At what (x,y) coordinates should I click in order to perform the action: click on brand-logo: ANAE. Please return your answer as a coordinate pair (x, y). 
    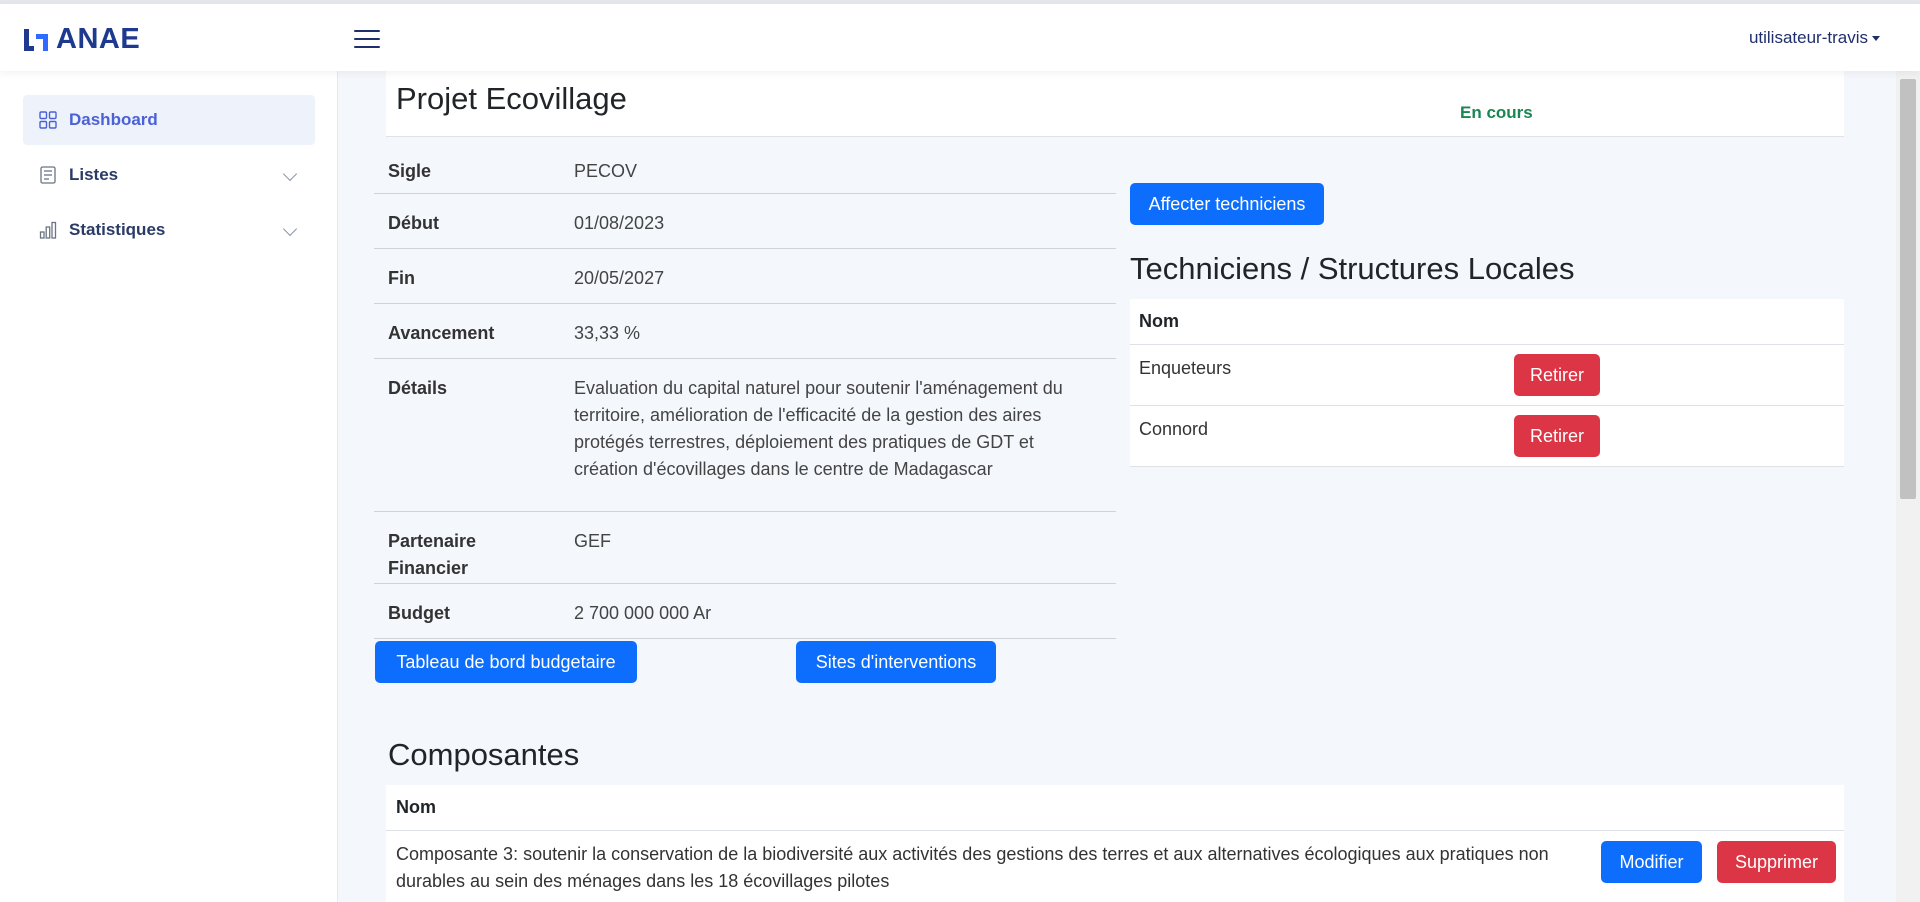
    Looking at the image, I should click on (81, 39).